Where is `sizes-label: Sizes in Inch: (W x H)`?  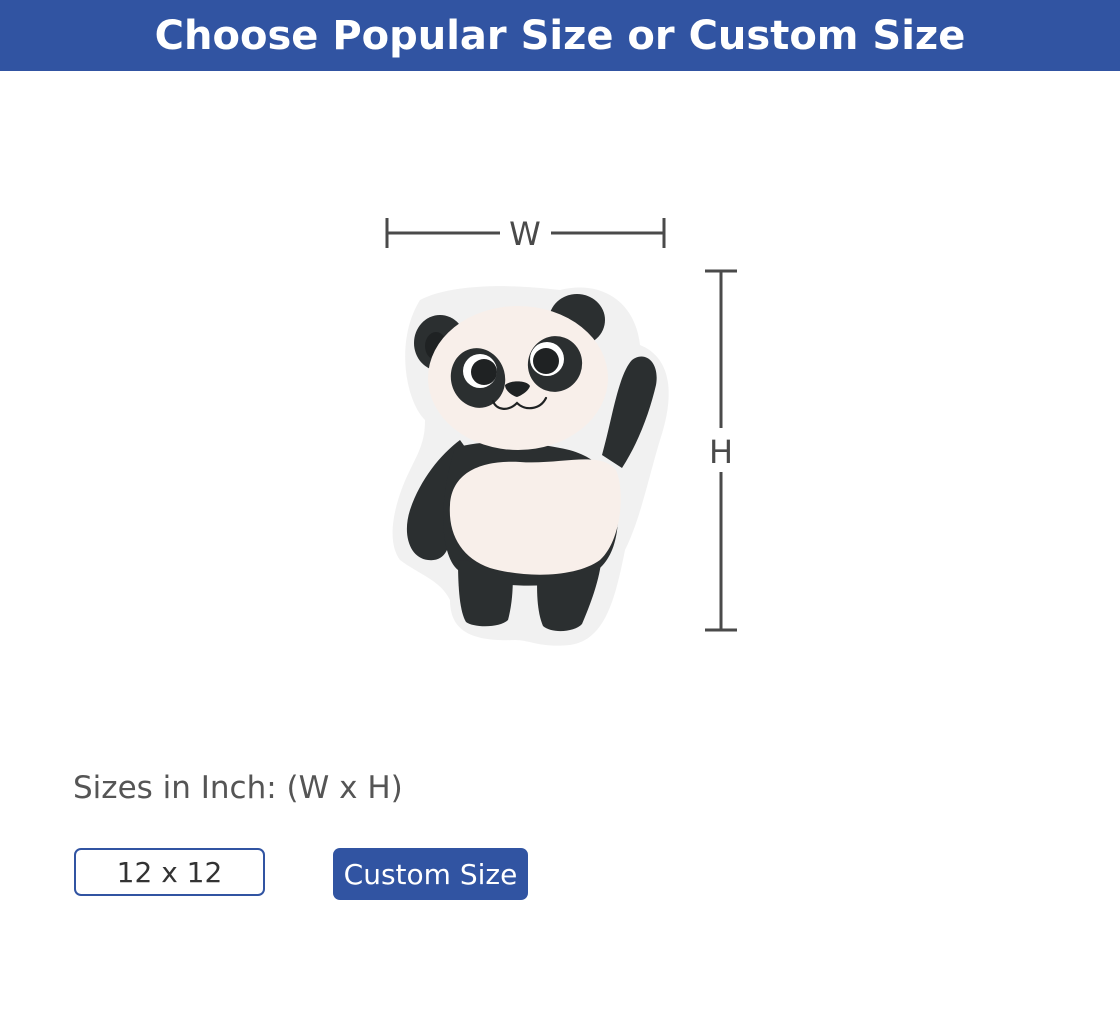 sizes-label: Sizes in Inch: (W x H) is located at coordinates (238, 788).